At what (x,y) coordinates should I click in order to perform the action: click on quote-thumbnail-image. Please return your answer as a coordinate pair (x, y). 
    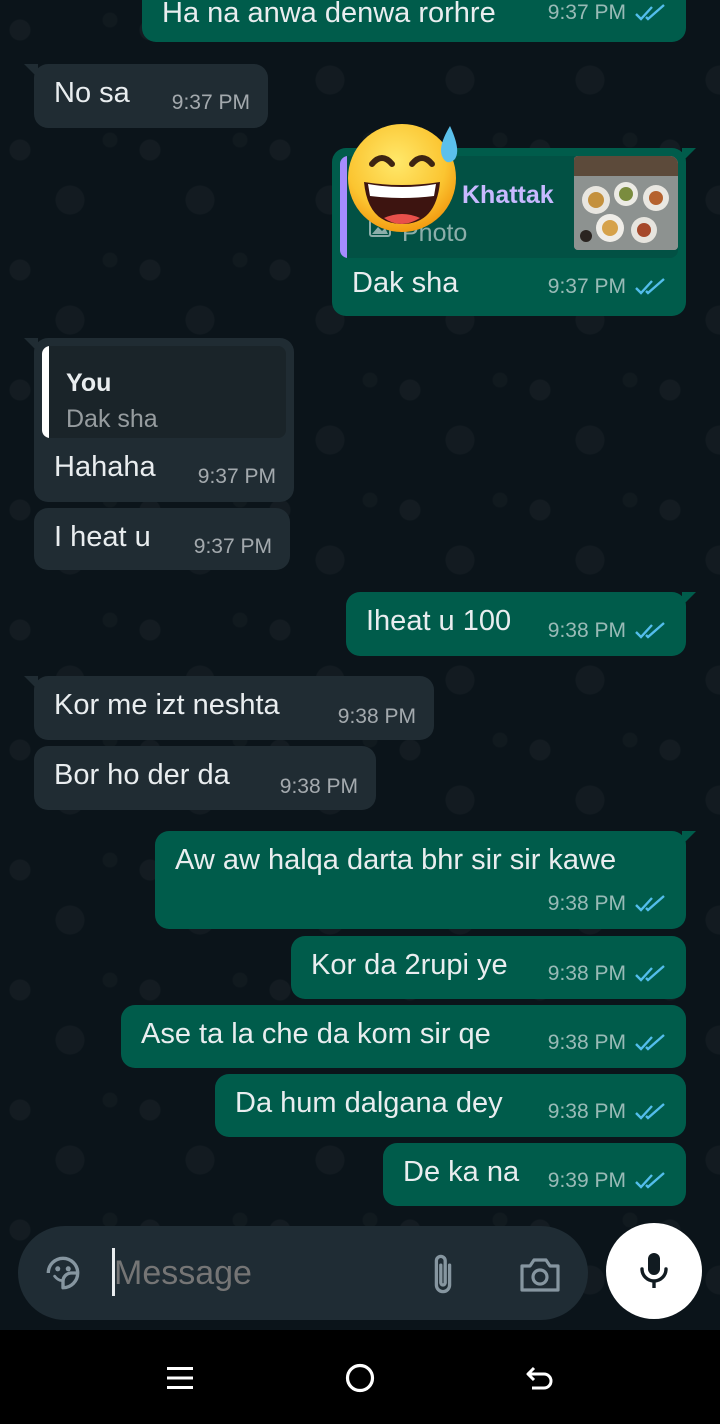
    Looking at the image, I should click on (626, 203).